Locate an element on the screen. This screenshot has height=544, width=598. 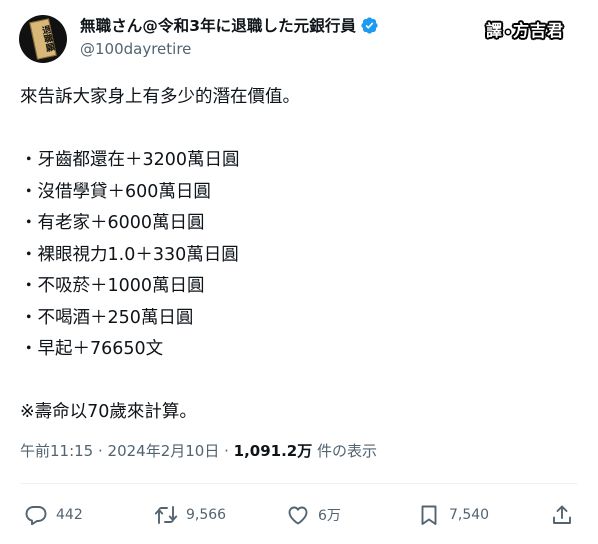
tweet-line: ・早起＋76650文 is located at coordinates (92, 349).